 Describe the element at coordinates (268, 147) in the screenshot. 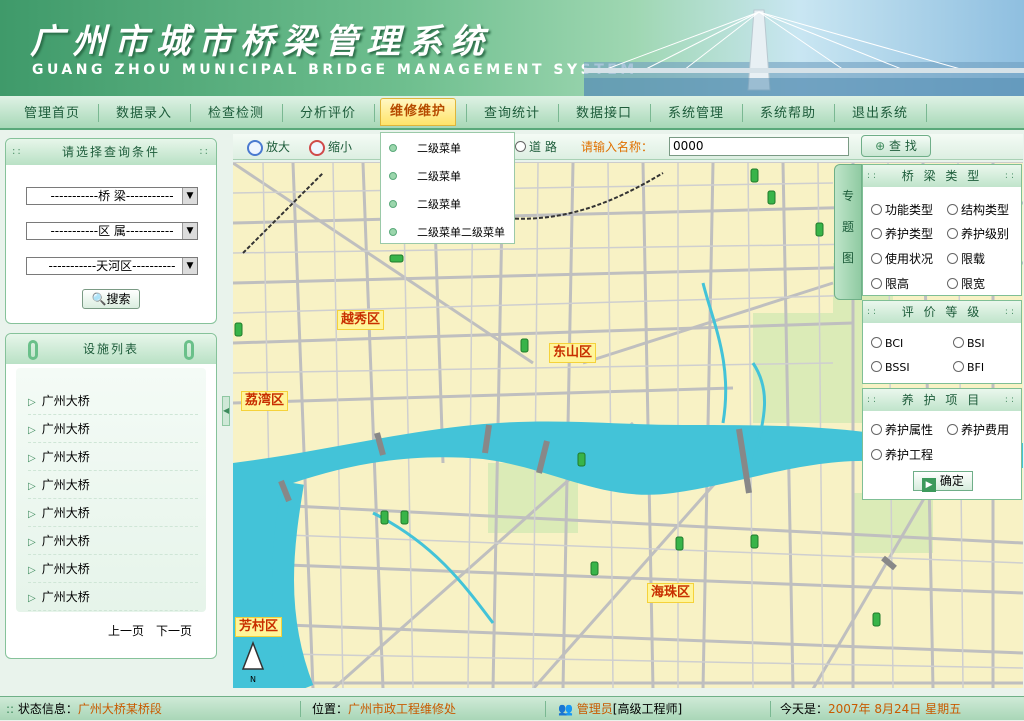

I see `zoom-in-button: 放大` at that location.